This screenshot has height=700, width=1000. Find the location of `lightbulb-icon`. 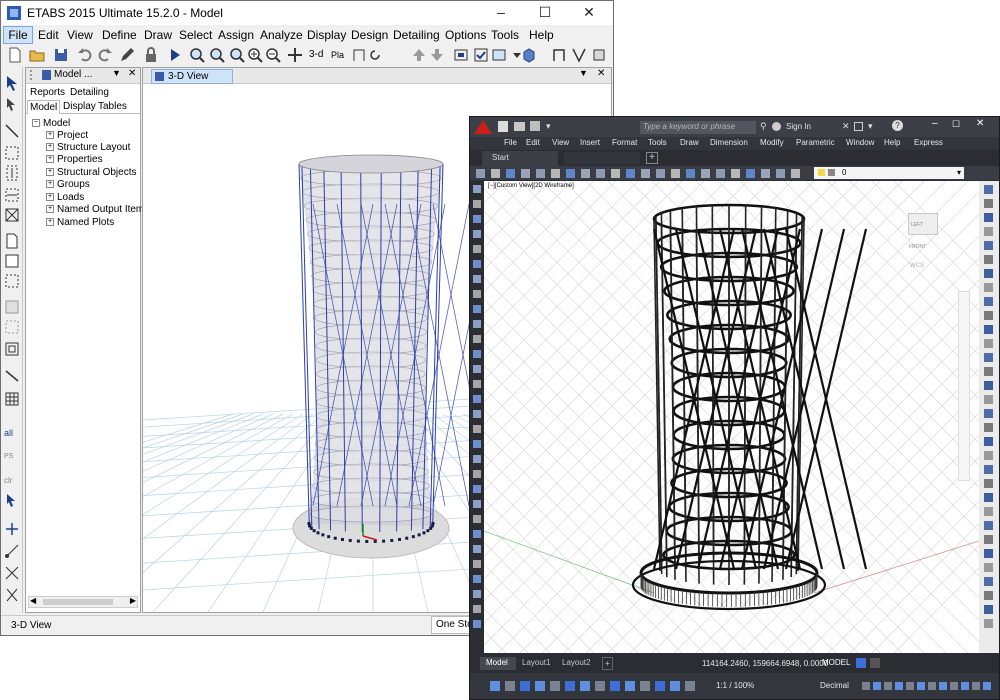

lightbulb-icon is located at coordinates (821, 172).